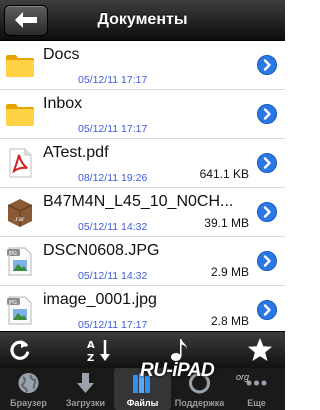  Describe the element at coordinates (226, 223) in the screenshot. I see `file-size: 39.1 MB` at that location.